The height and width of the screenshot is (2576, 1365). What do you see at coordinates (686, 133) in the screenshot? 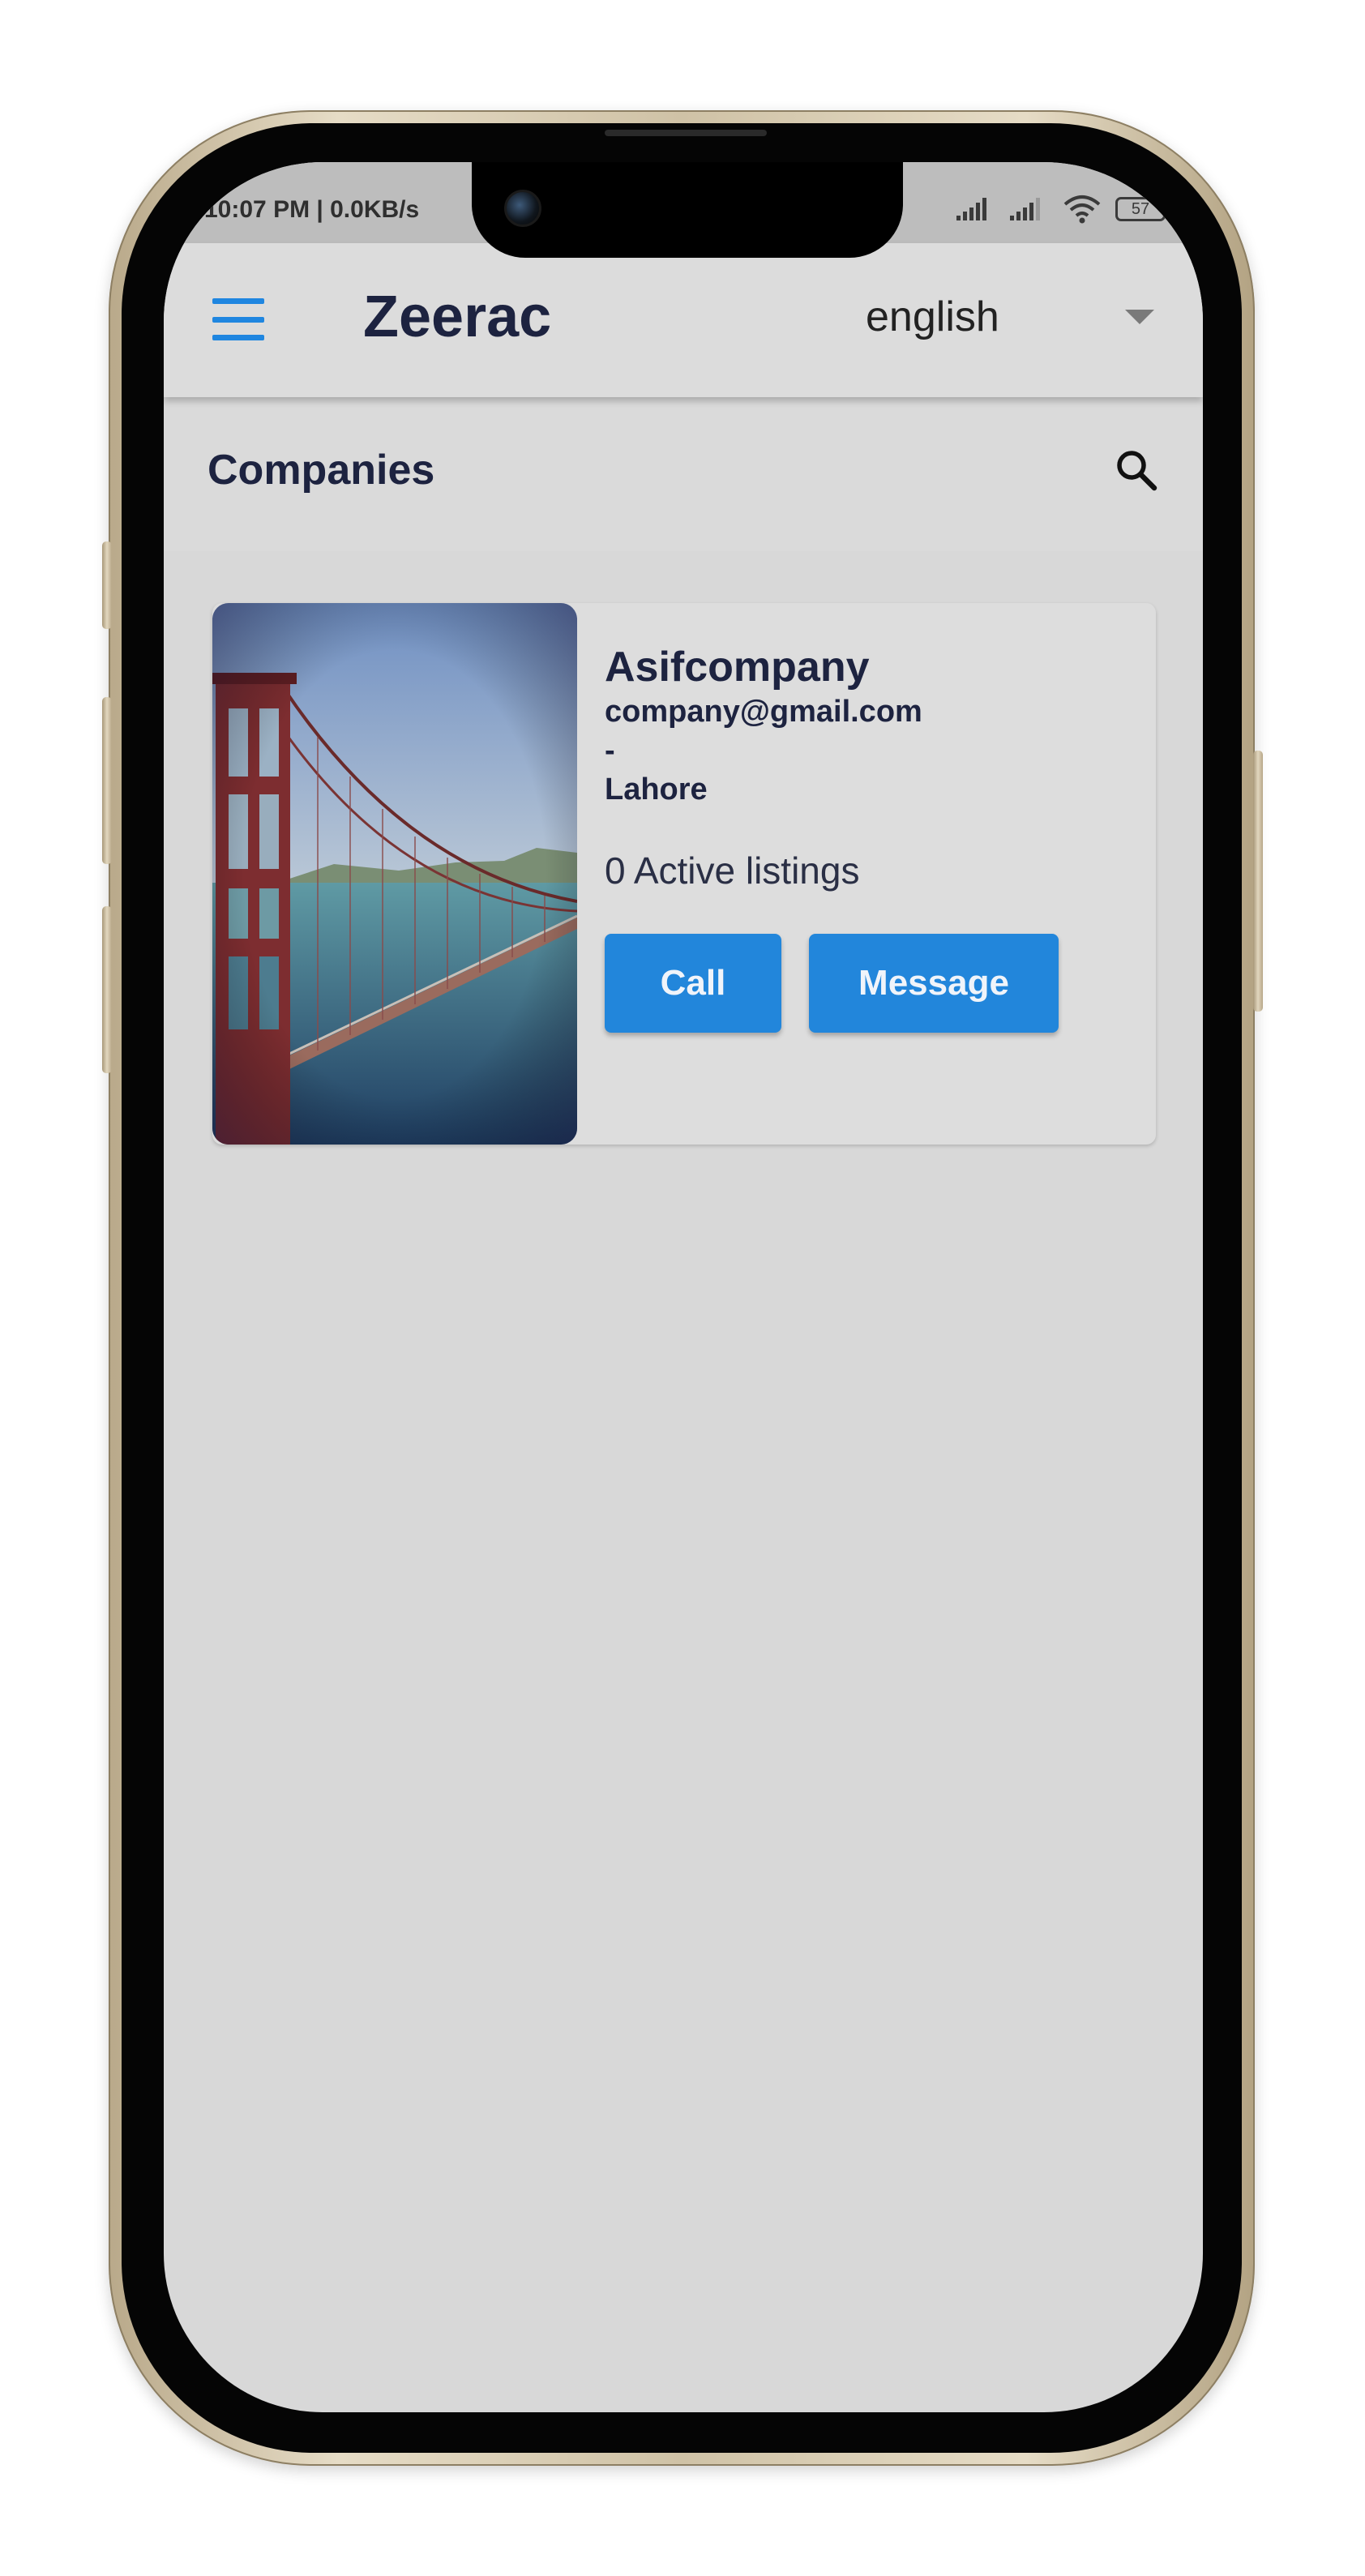
I see `speaker-grille` at bounding box center [686, 133].